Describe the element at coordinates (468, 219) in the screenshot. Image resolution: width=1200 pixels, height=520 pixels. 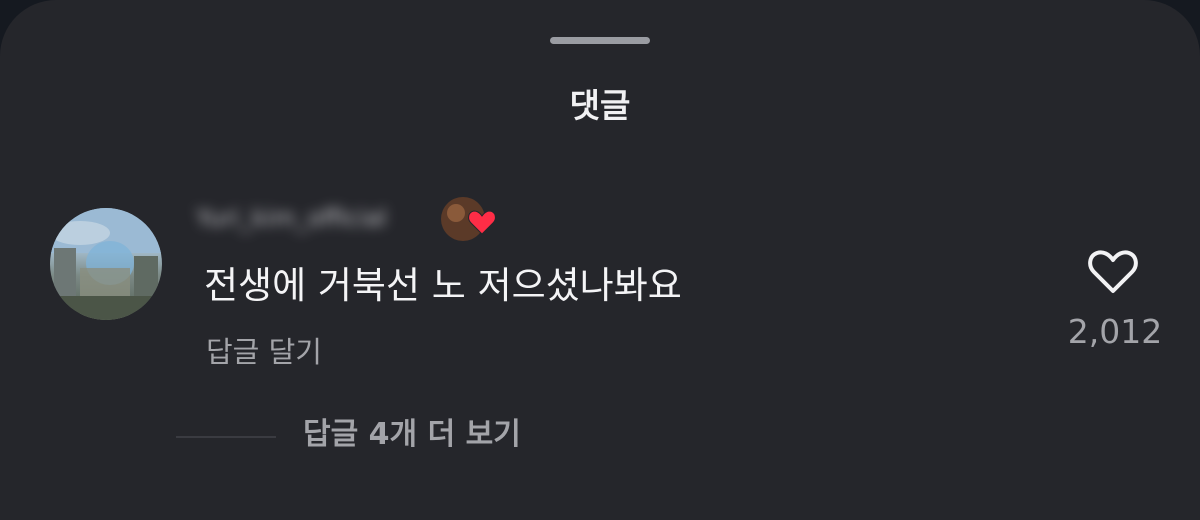
I see `heart-icon` at that location.